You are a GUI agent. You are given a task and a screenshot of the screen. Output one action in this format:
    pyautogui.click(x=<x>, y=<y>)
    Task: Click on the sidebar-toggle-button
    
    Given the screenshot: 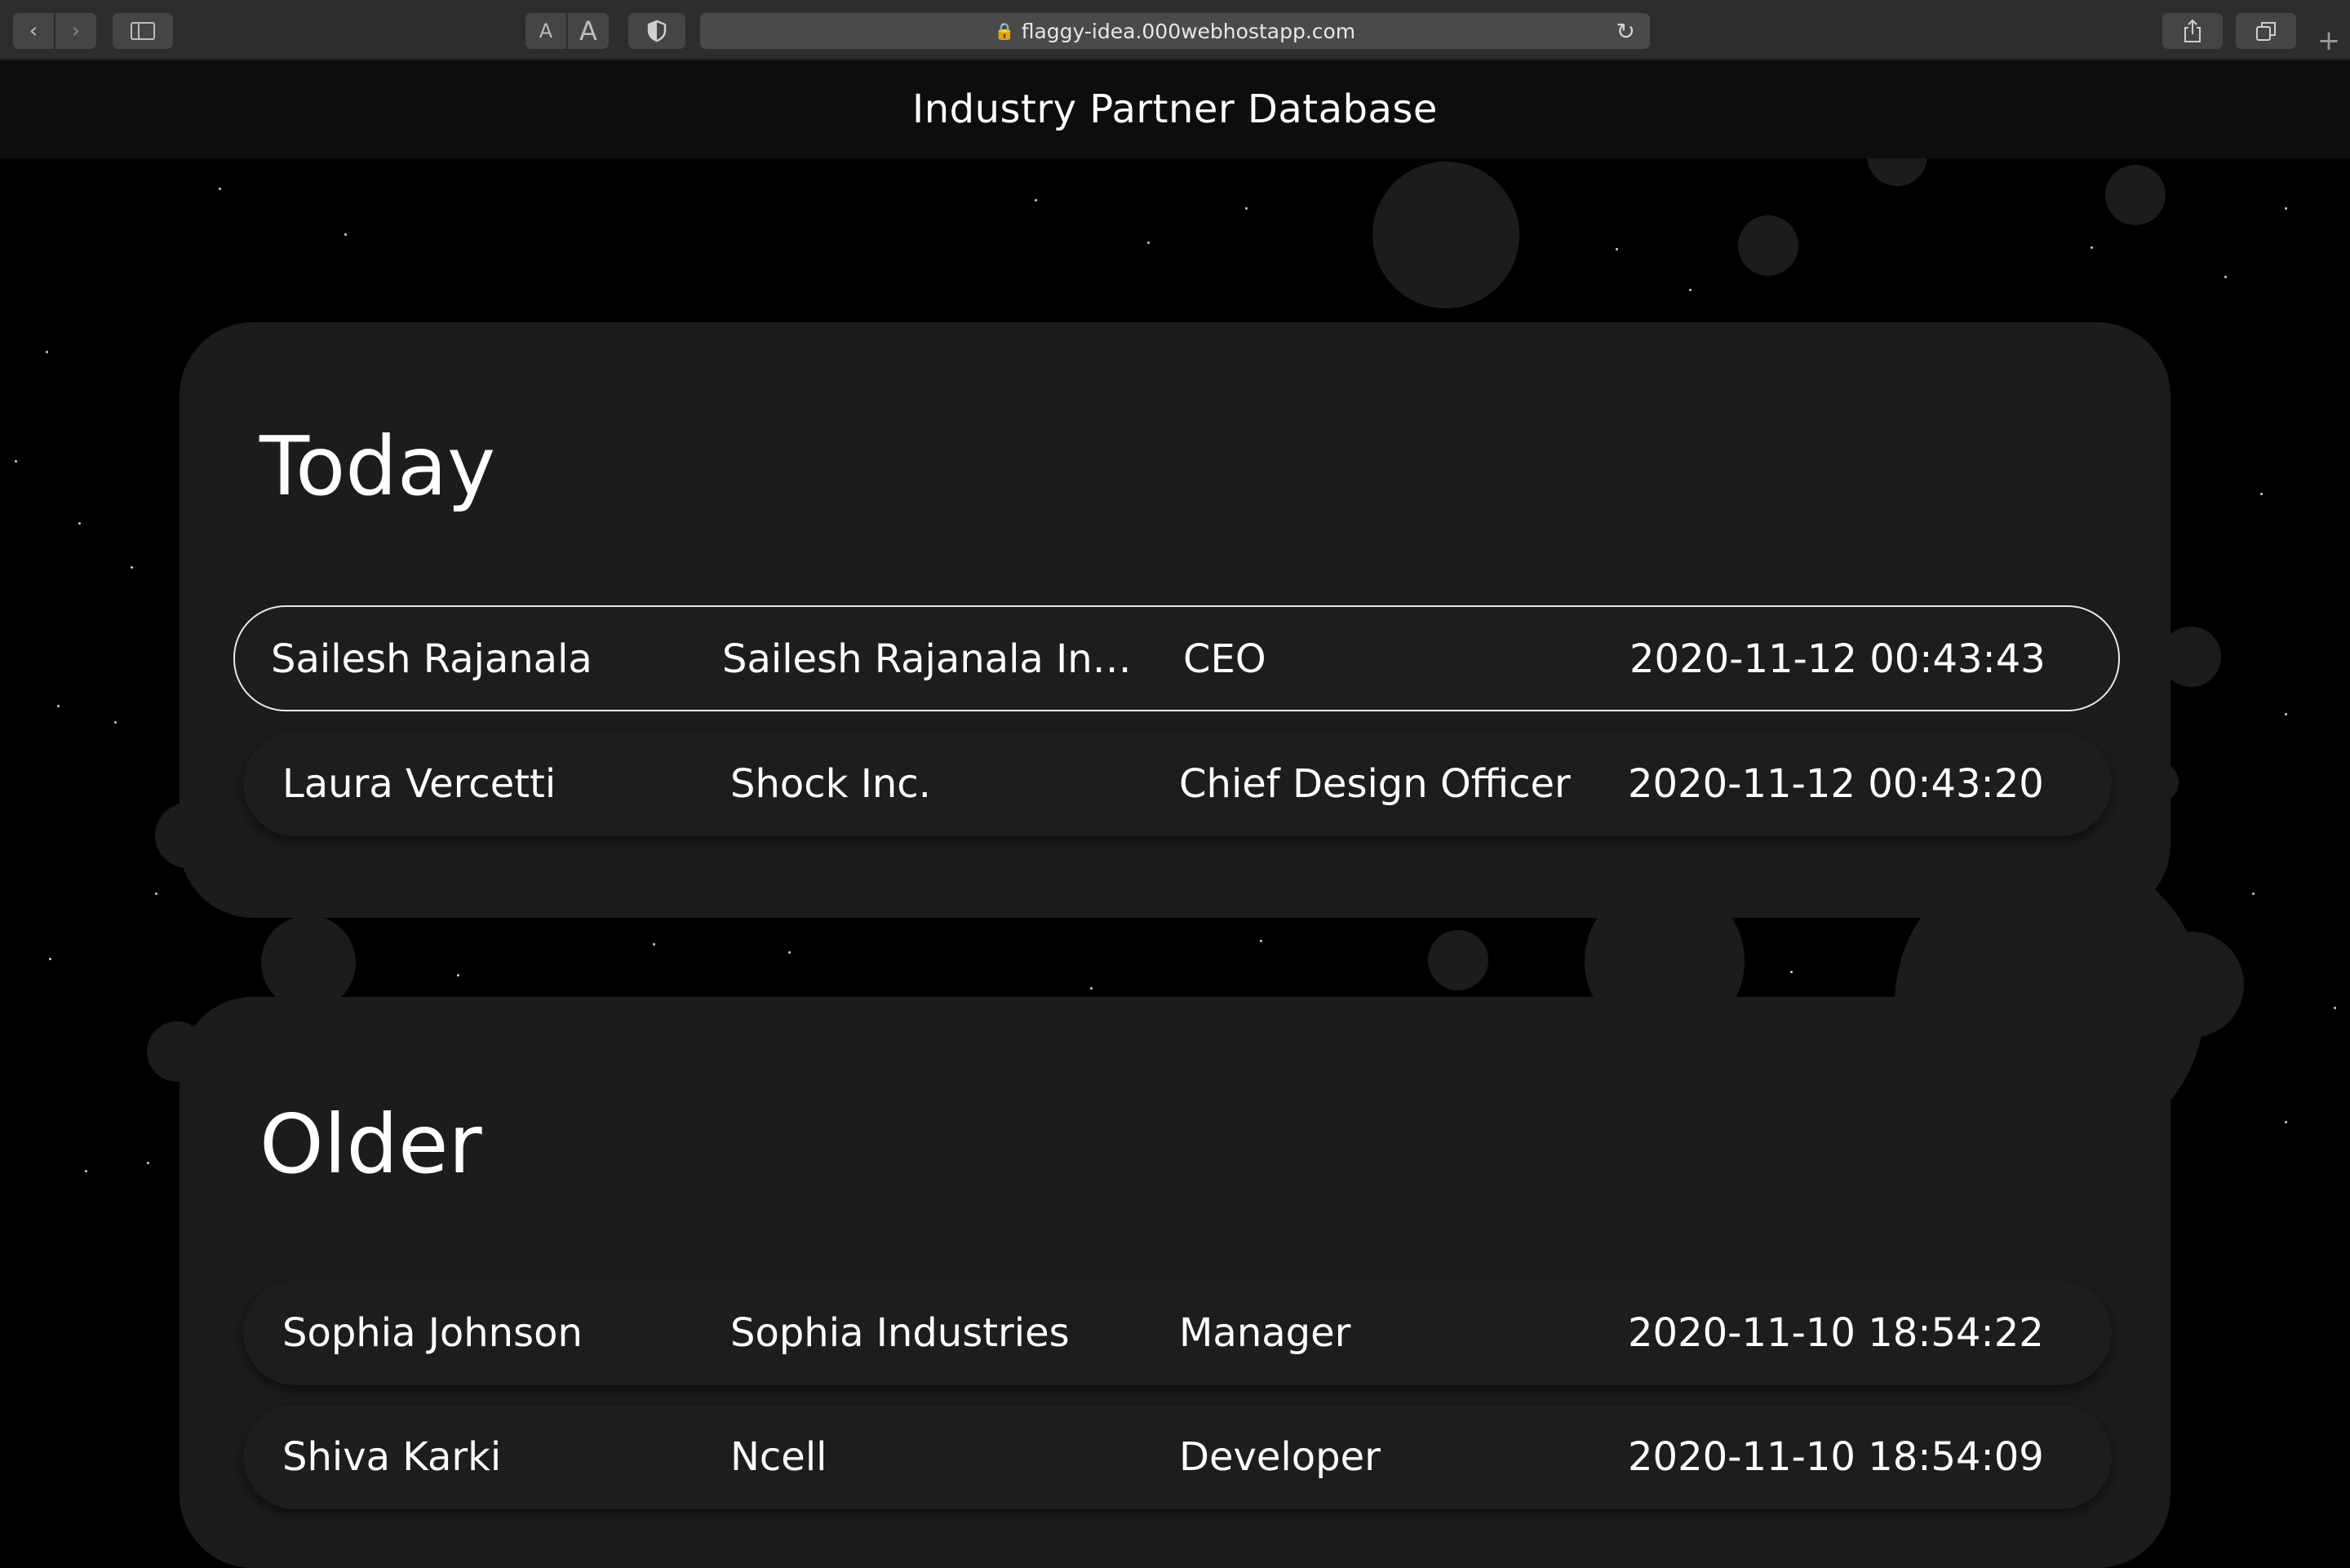 What is the action you would take?
    pyautogui.click(x=143, y=31)
    